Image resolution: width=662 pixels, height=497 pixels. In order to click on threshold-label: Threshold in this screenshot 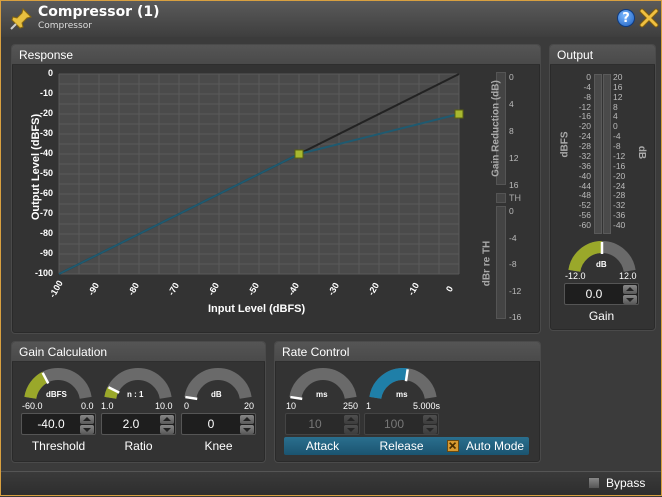, I will do `click(58, 446)`.